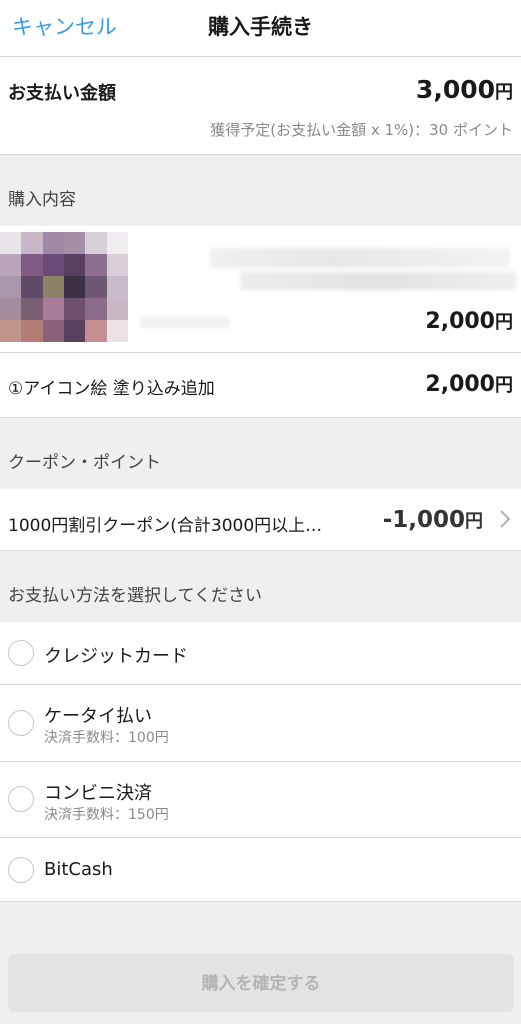 Image resolution: width=521 pixels, height=1024 pixels. I want to click on purchase-section-header: 購入内容, so click(260, 198).